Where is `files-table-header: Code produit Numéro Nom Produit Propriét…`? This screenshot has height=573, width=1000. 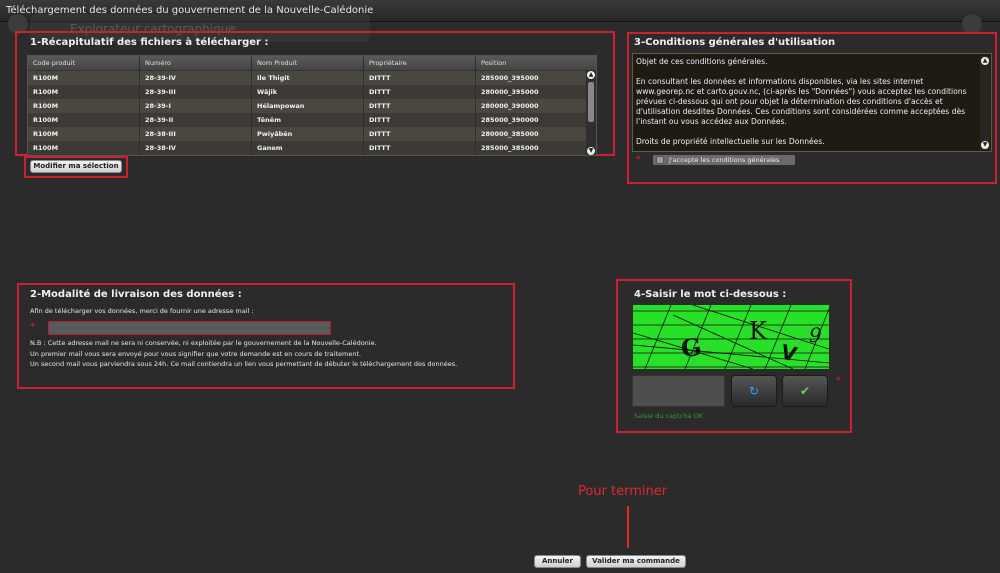 files-table-header: Code produit Numéro Nom Produit Propriét… is located at coordinates (312, 63).